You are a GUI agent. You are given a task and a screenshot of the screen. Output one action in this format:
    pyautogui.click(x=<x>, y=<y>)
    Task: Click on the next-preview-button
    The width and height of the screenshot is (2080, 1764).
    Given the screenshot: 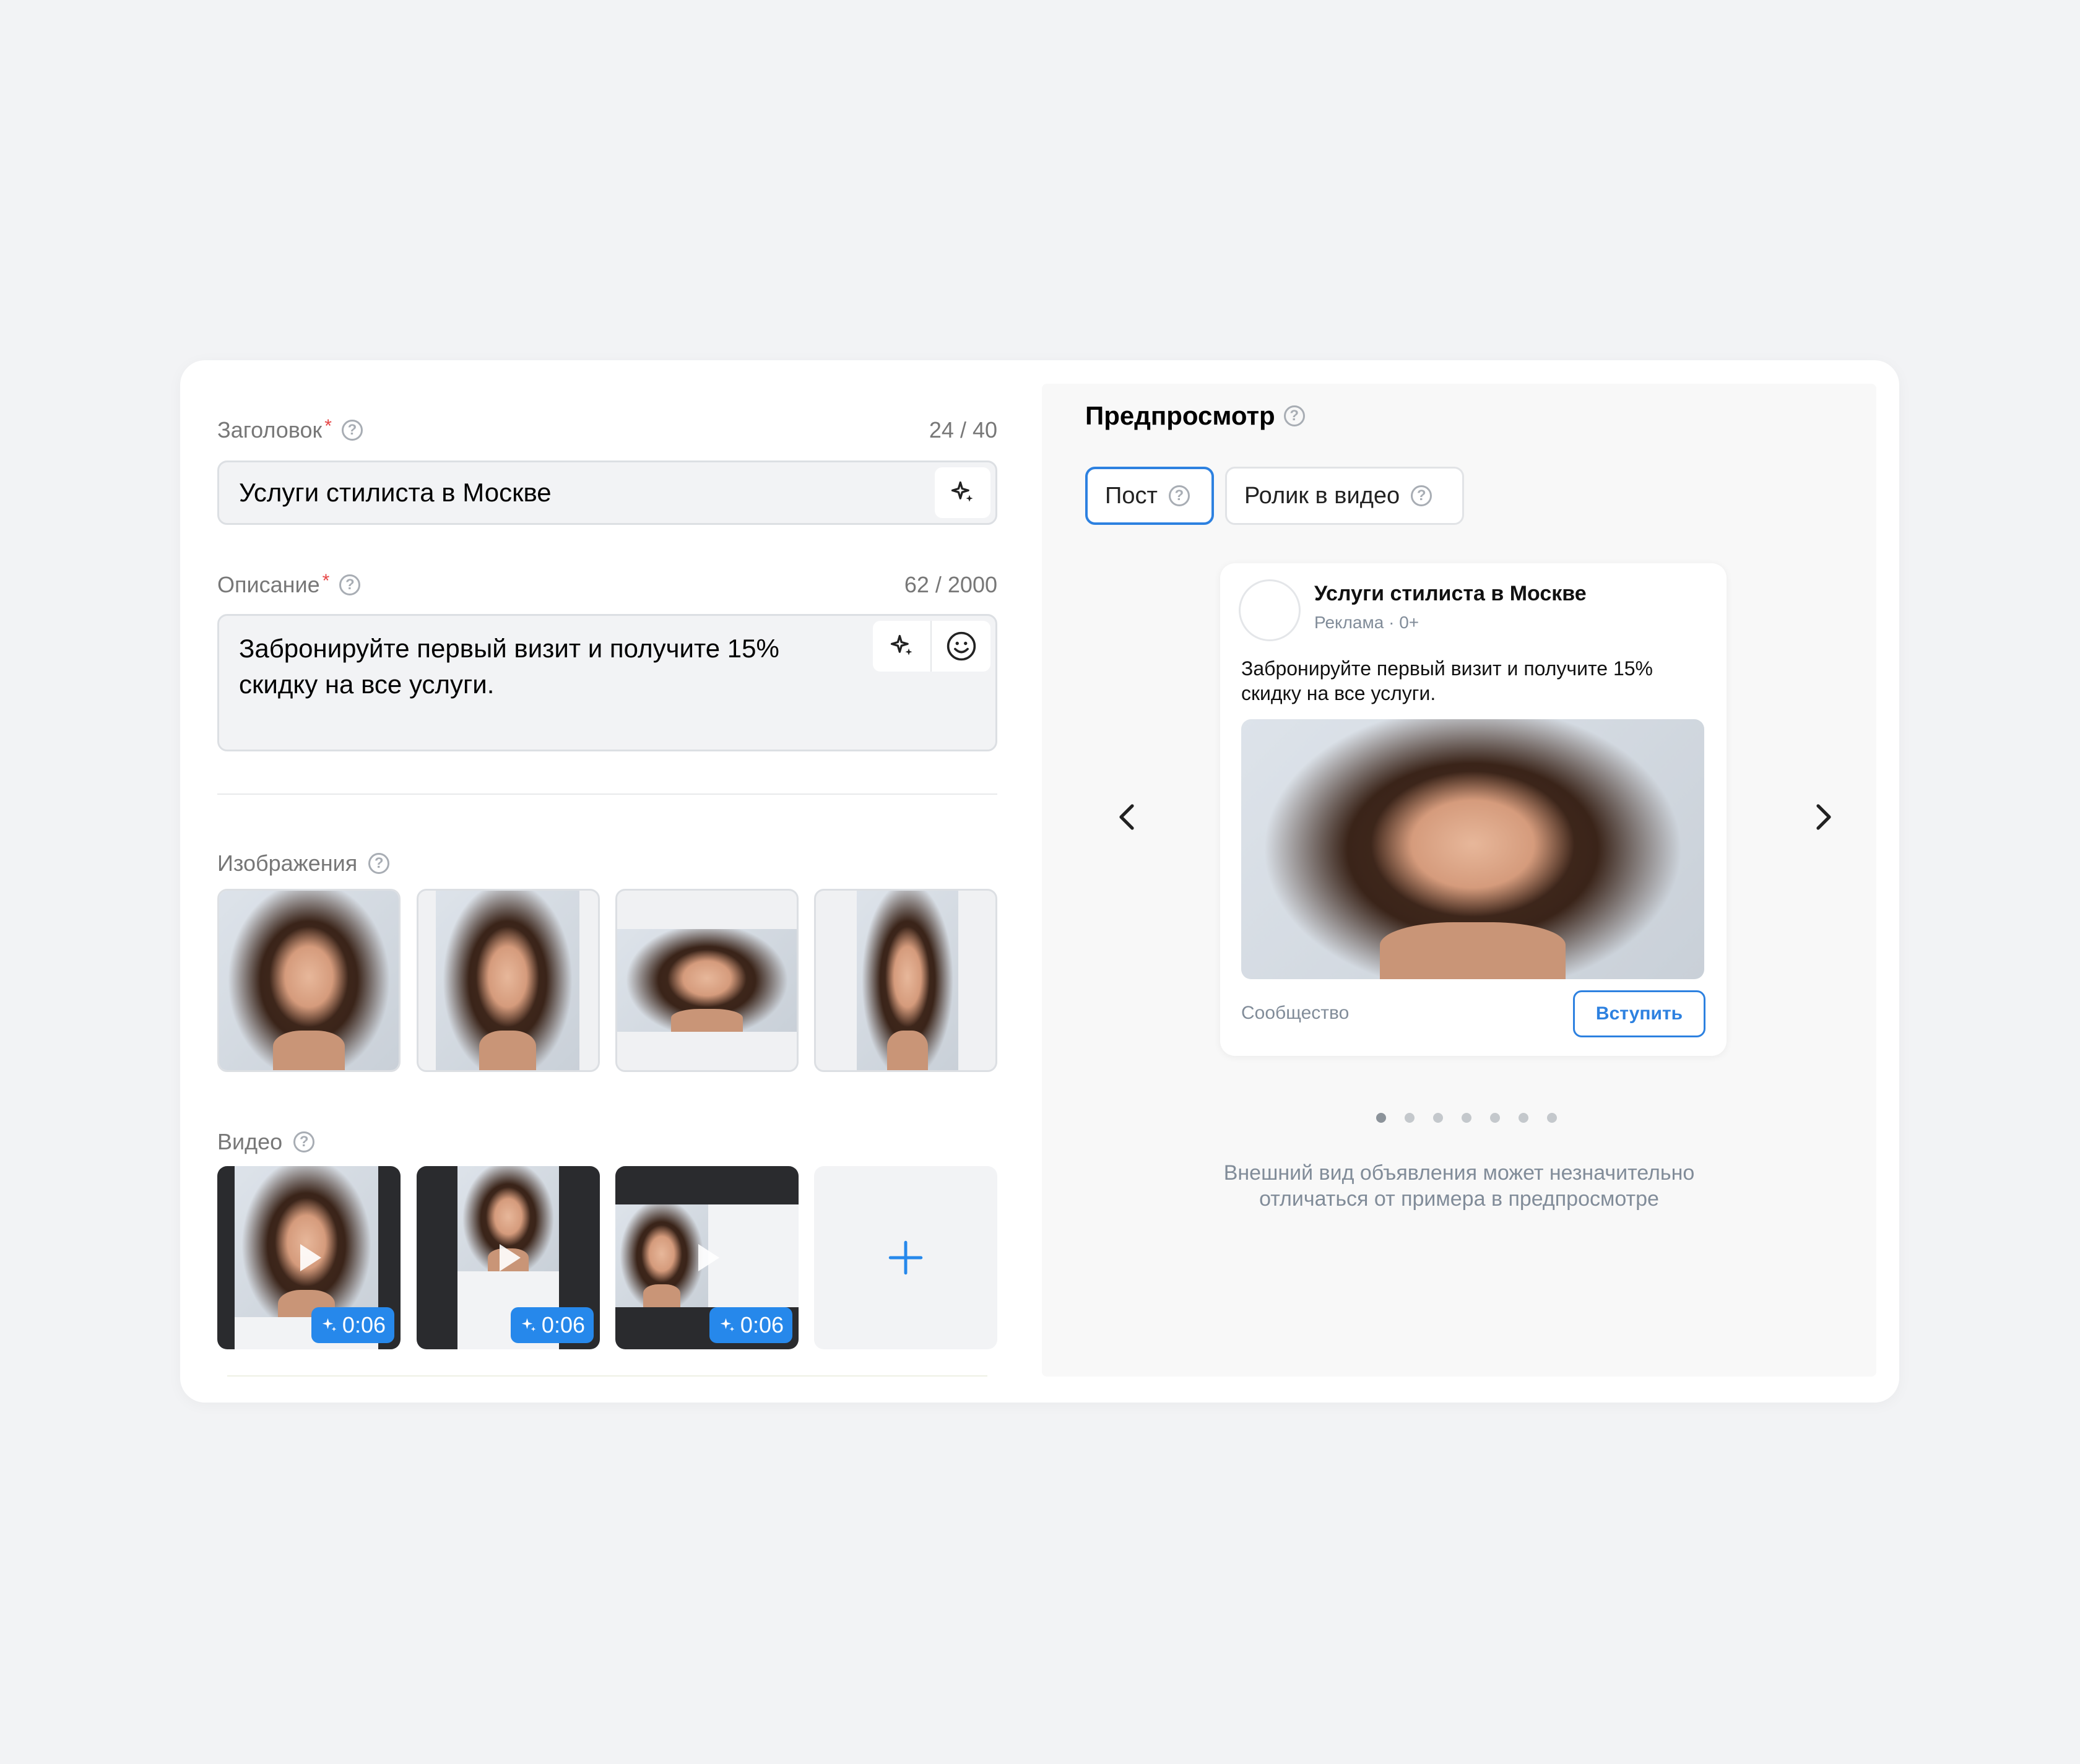 What is the action you would take?
    pyautogui.click(x=1823, y=817)
    